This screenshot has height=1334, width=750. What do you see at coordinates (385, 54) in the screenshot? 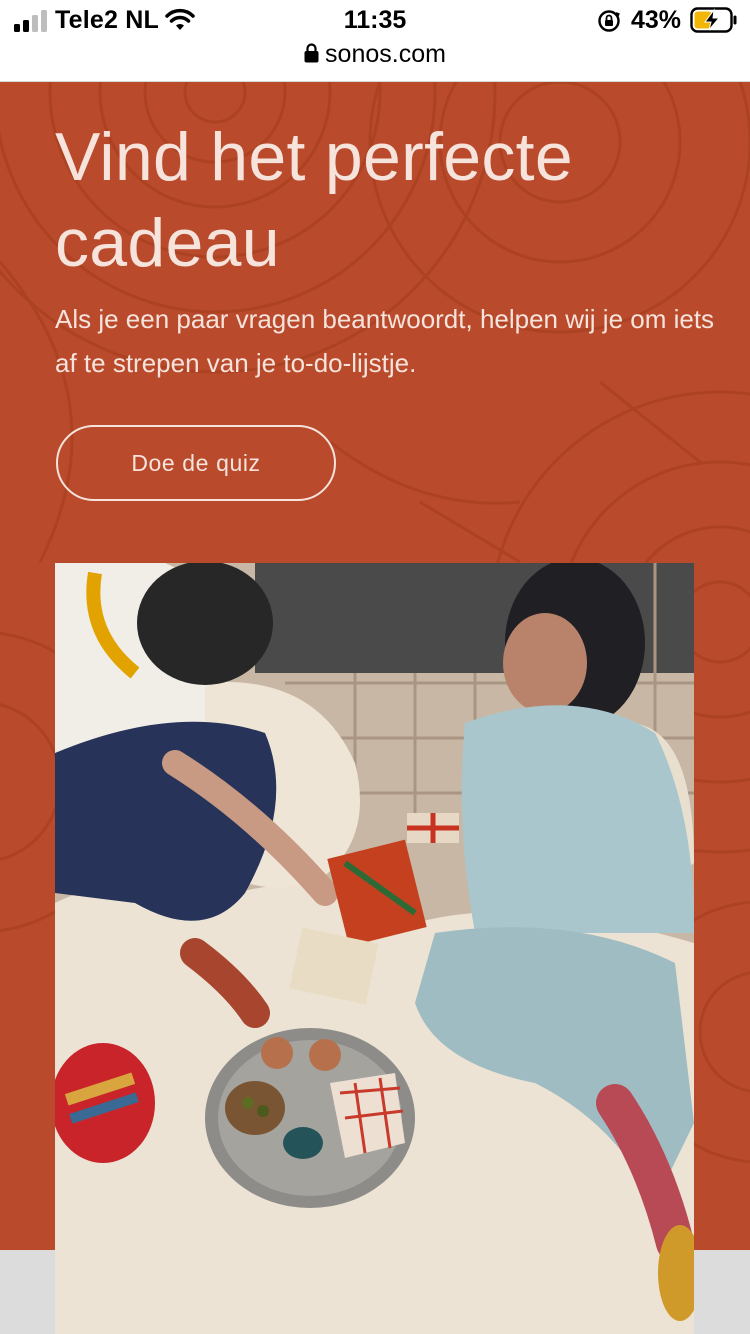
I see `url-text: sonos.com` at bounding box center [385, 54].